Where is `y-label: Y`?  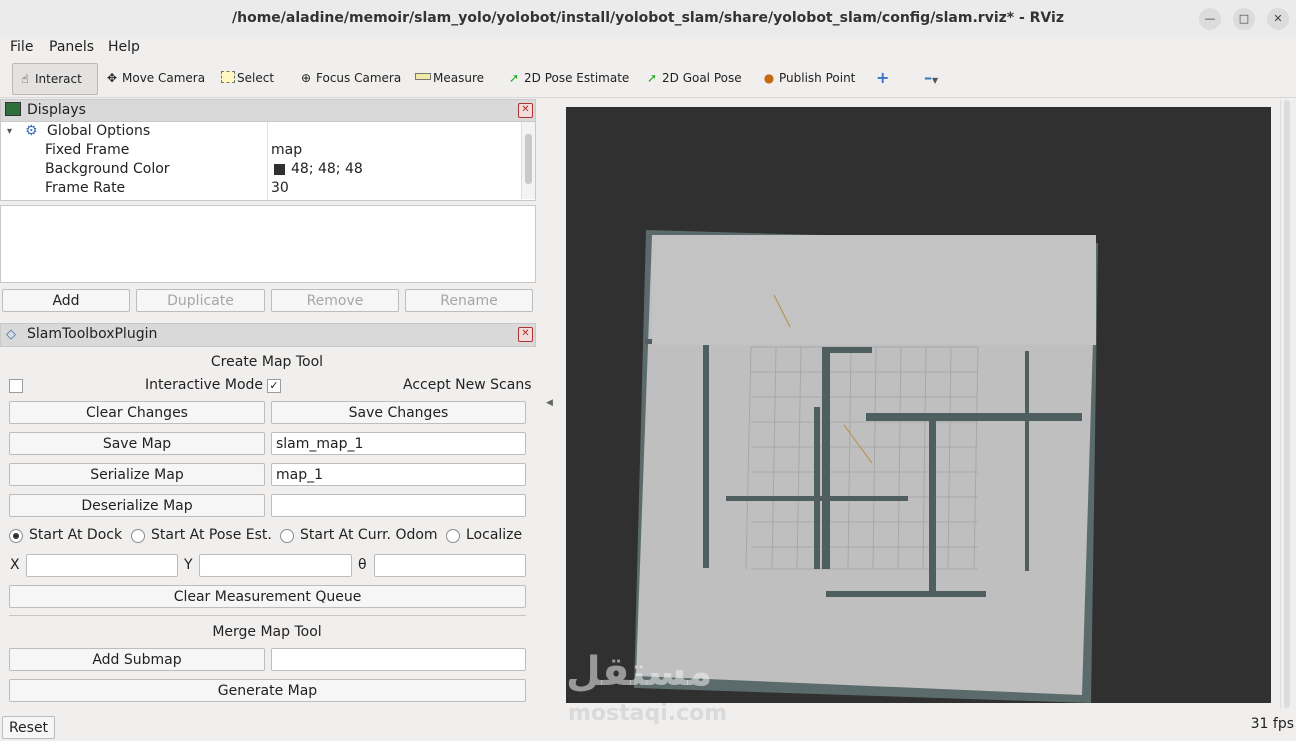
y-label: Y is located at coordinates (188, 565).